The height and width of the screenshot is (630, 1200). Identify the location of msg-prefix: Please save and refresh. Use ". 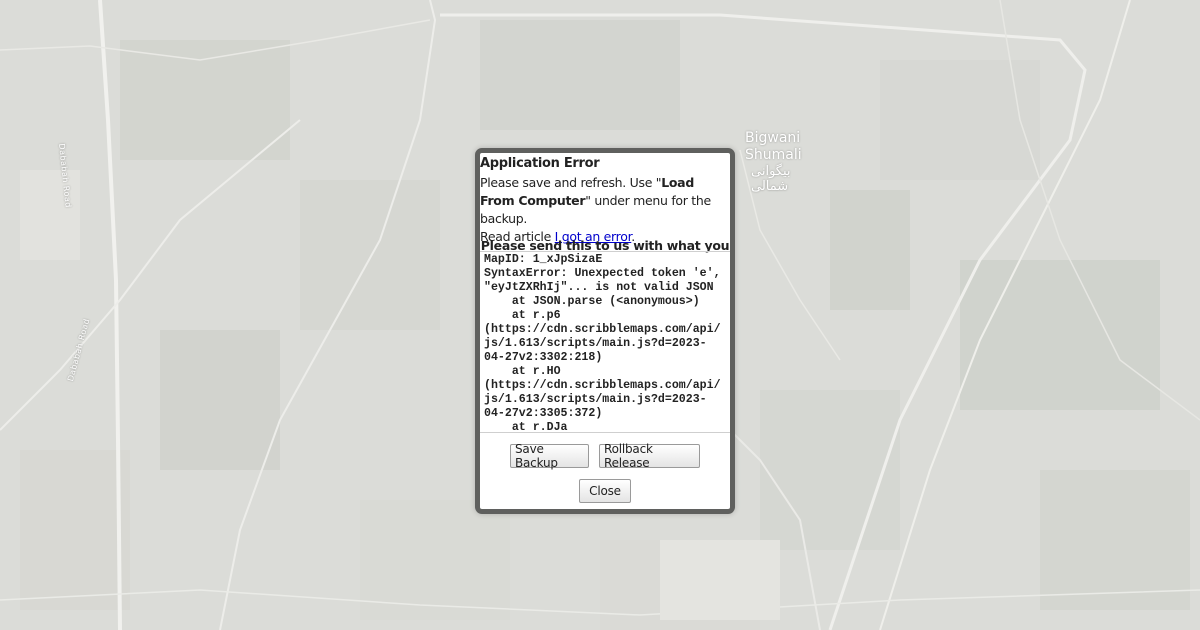
(571, 182).